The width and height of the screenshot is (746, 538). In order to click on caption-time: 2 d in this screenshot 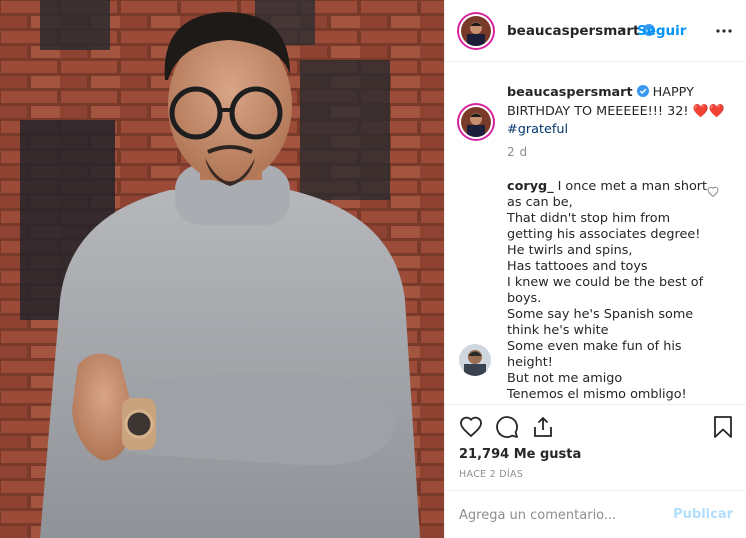, I will do `click(517, 152)`.